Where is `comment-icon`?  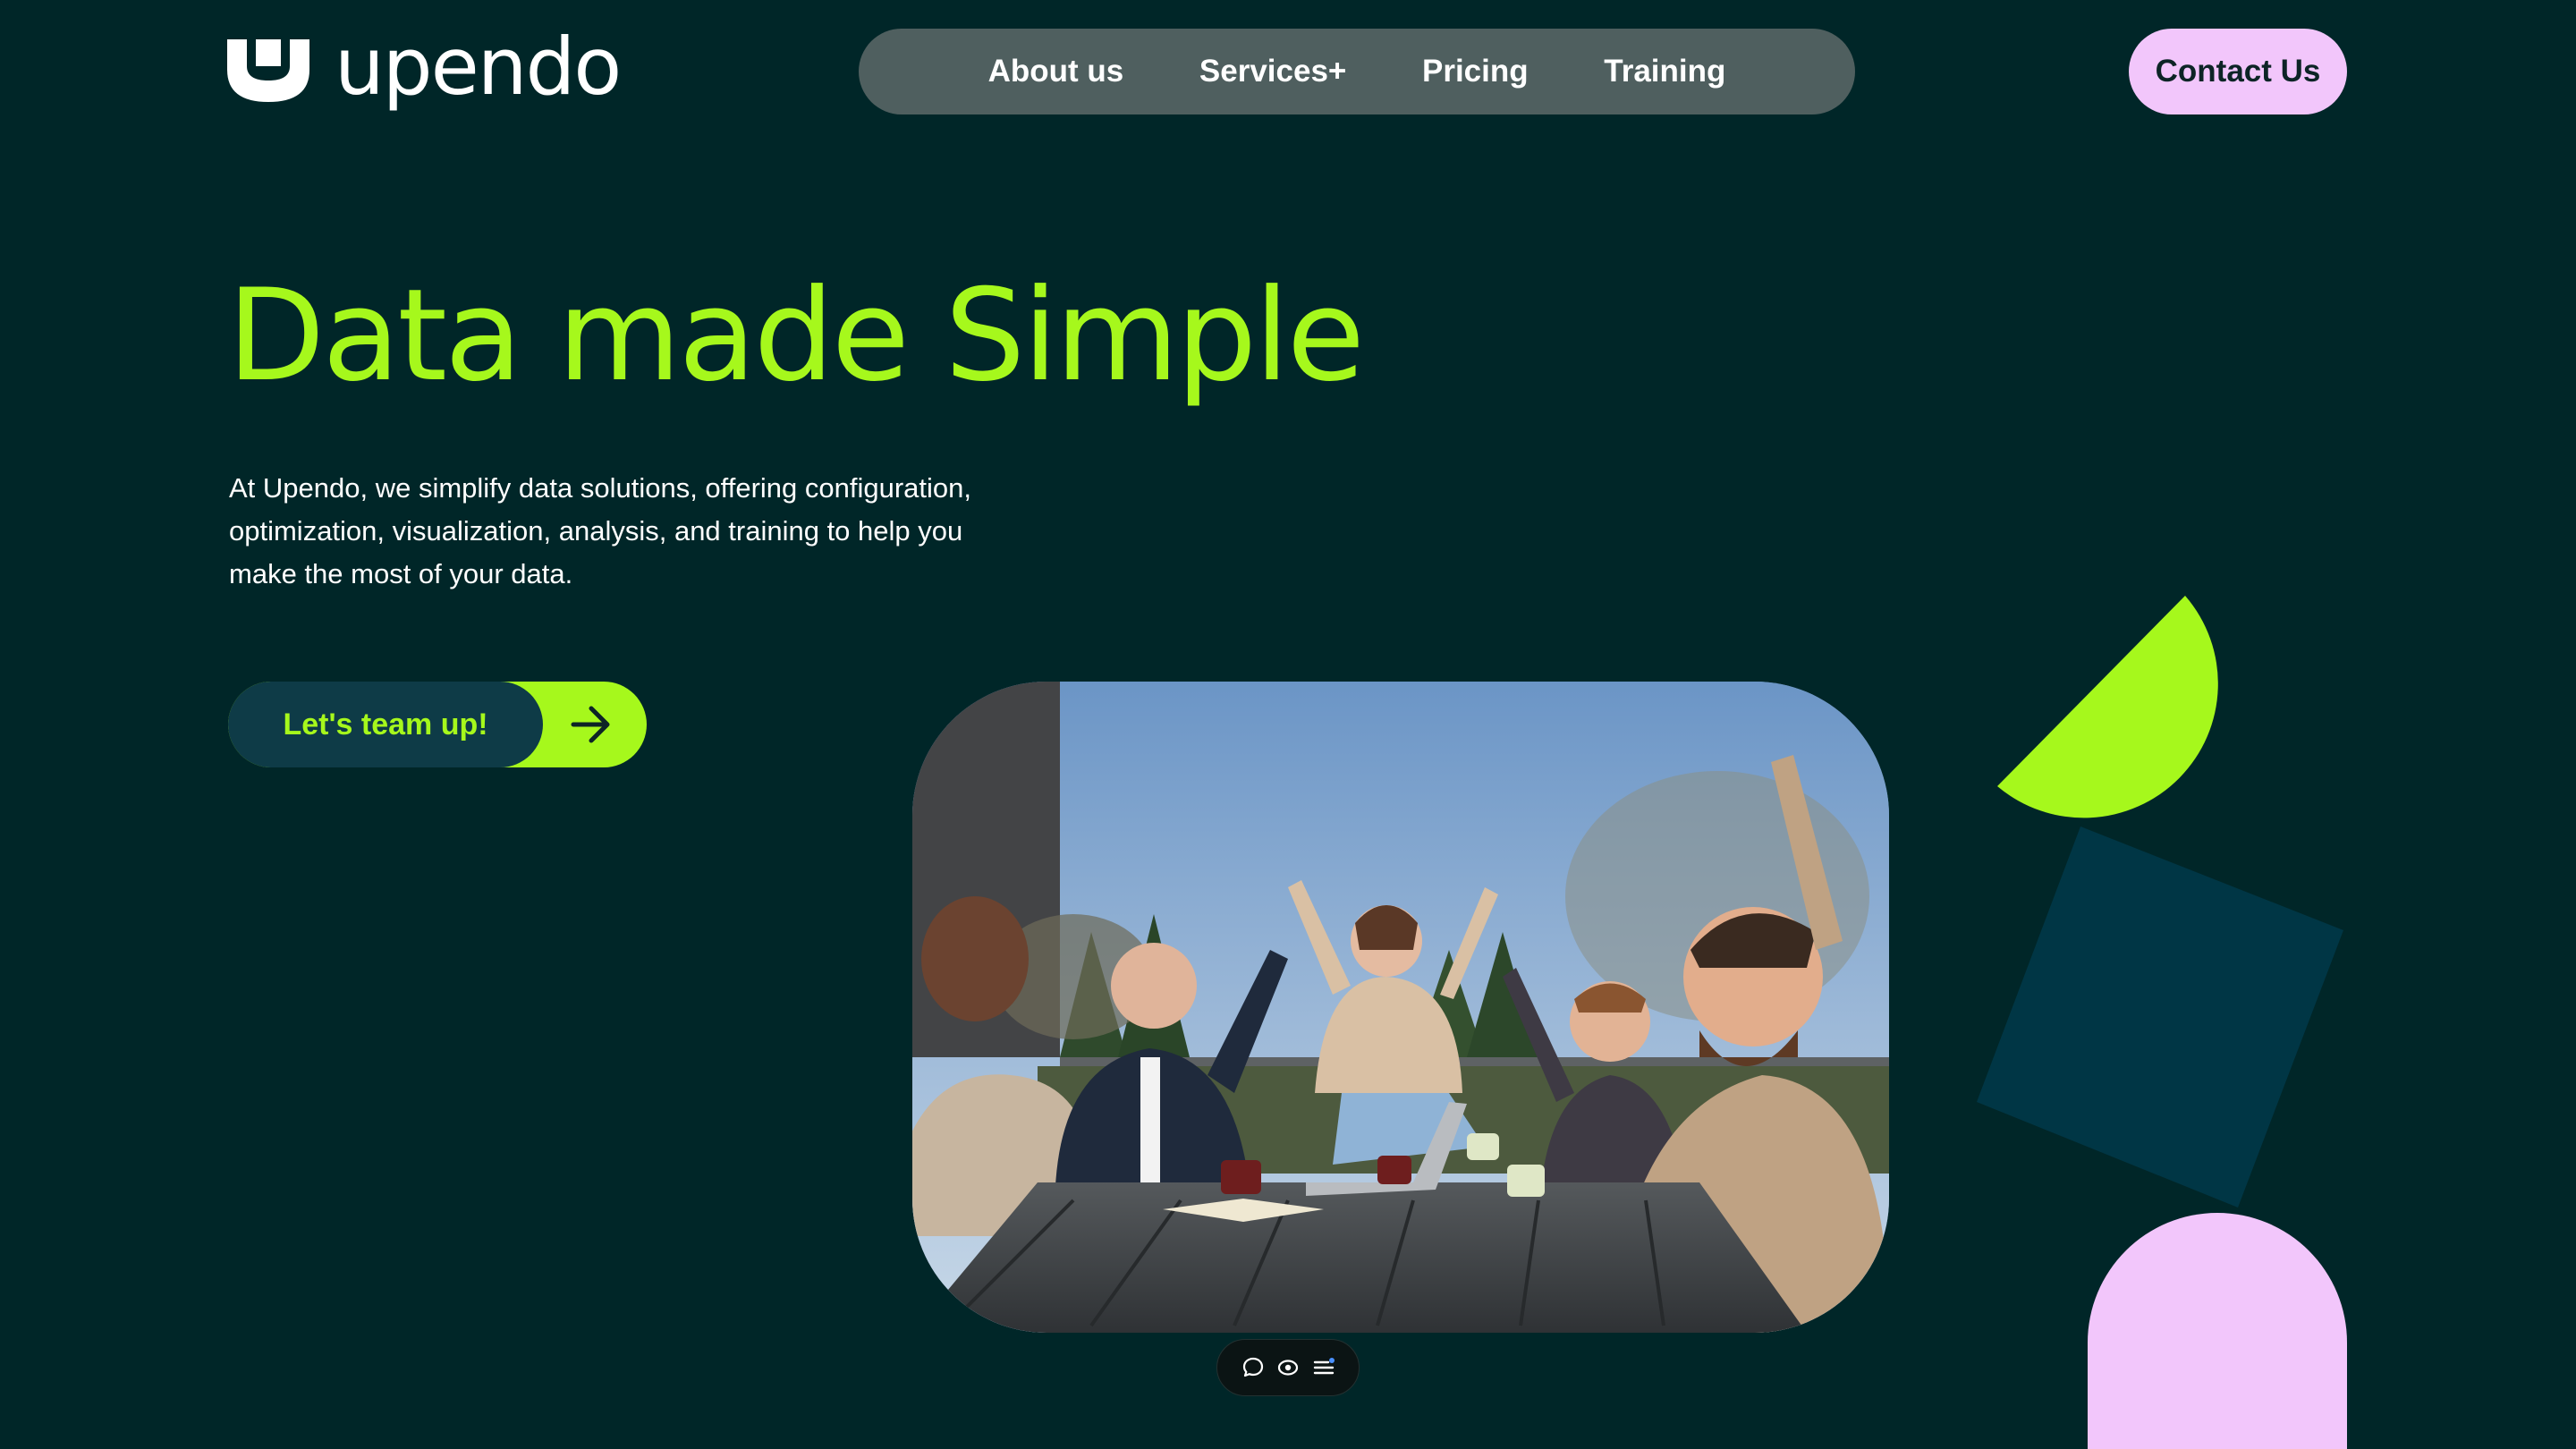 comment-icon is located at coordinates (1253, 1367).